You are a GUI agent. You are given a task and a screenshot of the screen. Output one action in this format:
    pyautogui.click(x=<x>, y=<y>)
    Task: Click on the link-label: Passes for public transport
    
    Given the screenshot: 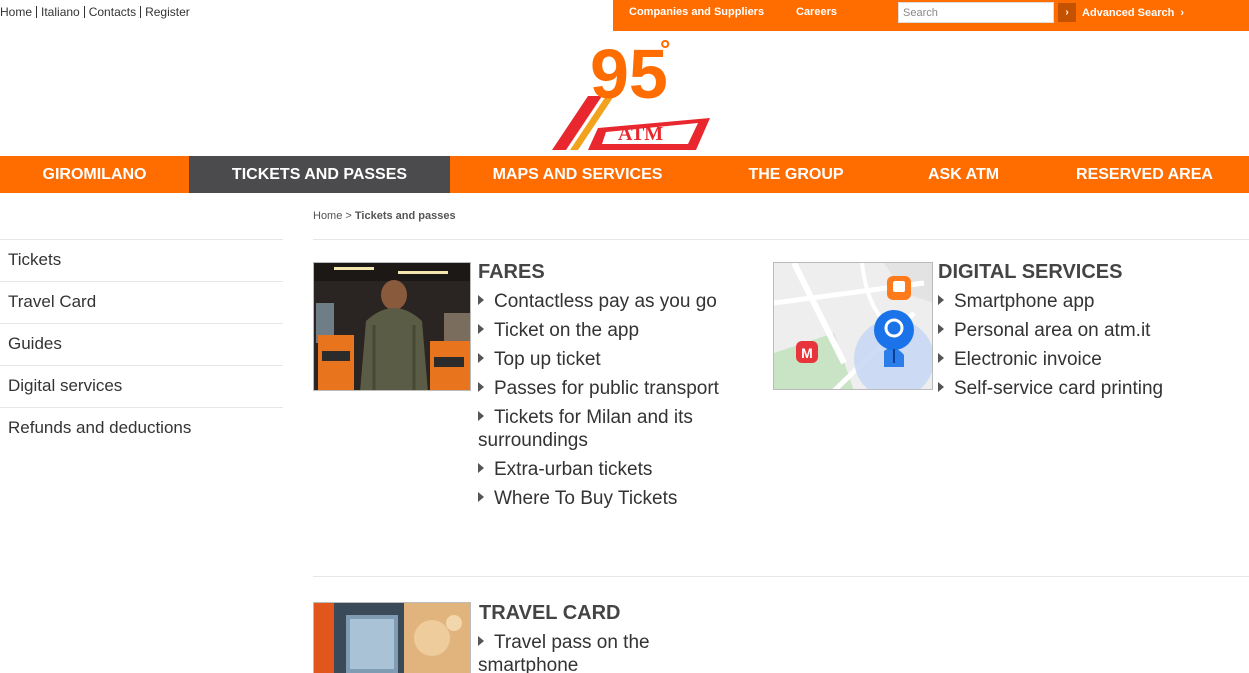 What is the action you would take?
    pyautogui.click(x=606, y=388)
    